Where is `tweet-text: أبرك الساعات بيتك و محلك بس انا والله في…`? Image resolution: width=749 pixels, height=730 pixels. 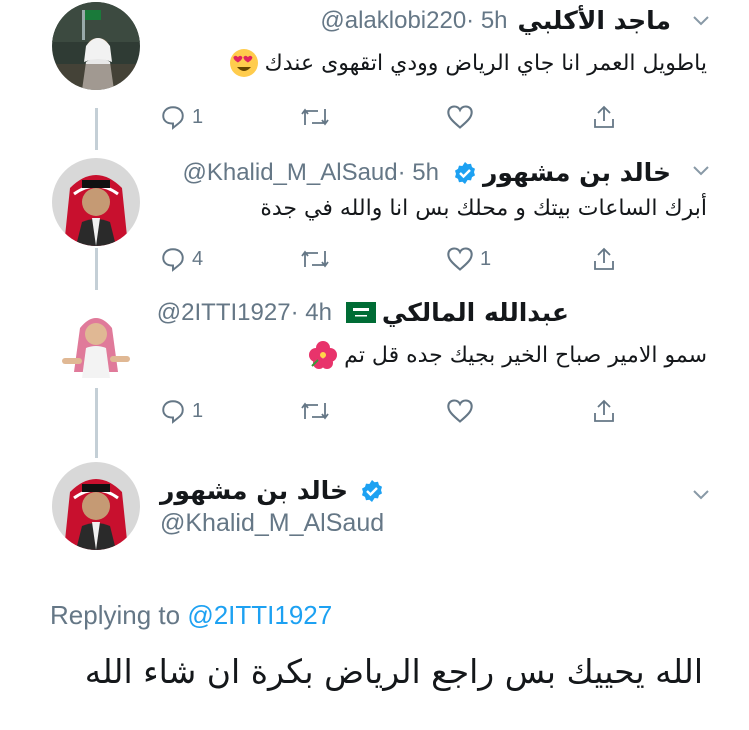
tweet-text: أبرك الساعات بيتك و محلك بس انا والله في… is located at coordinates (483, 208).